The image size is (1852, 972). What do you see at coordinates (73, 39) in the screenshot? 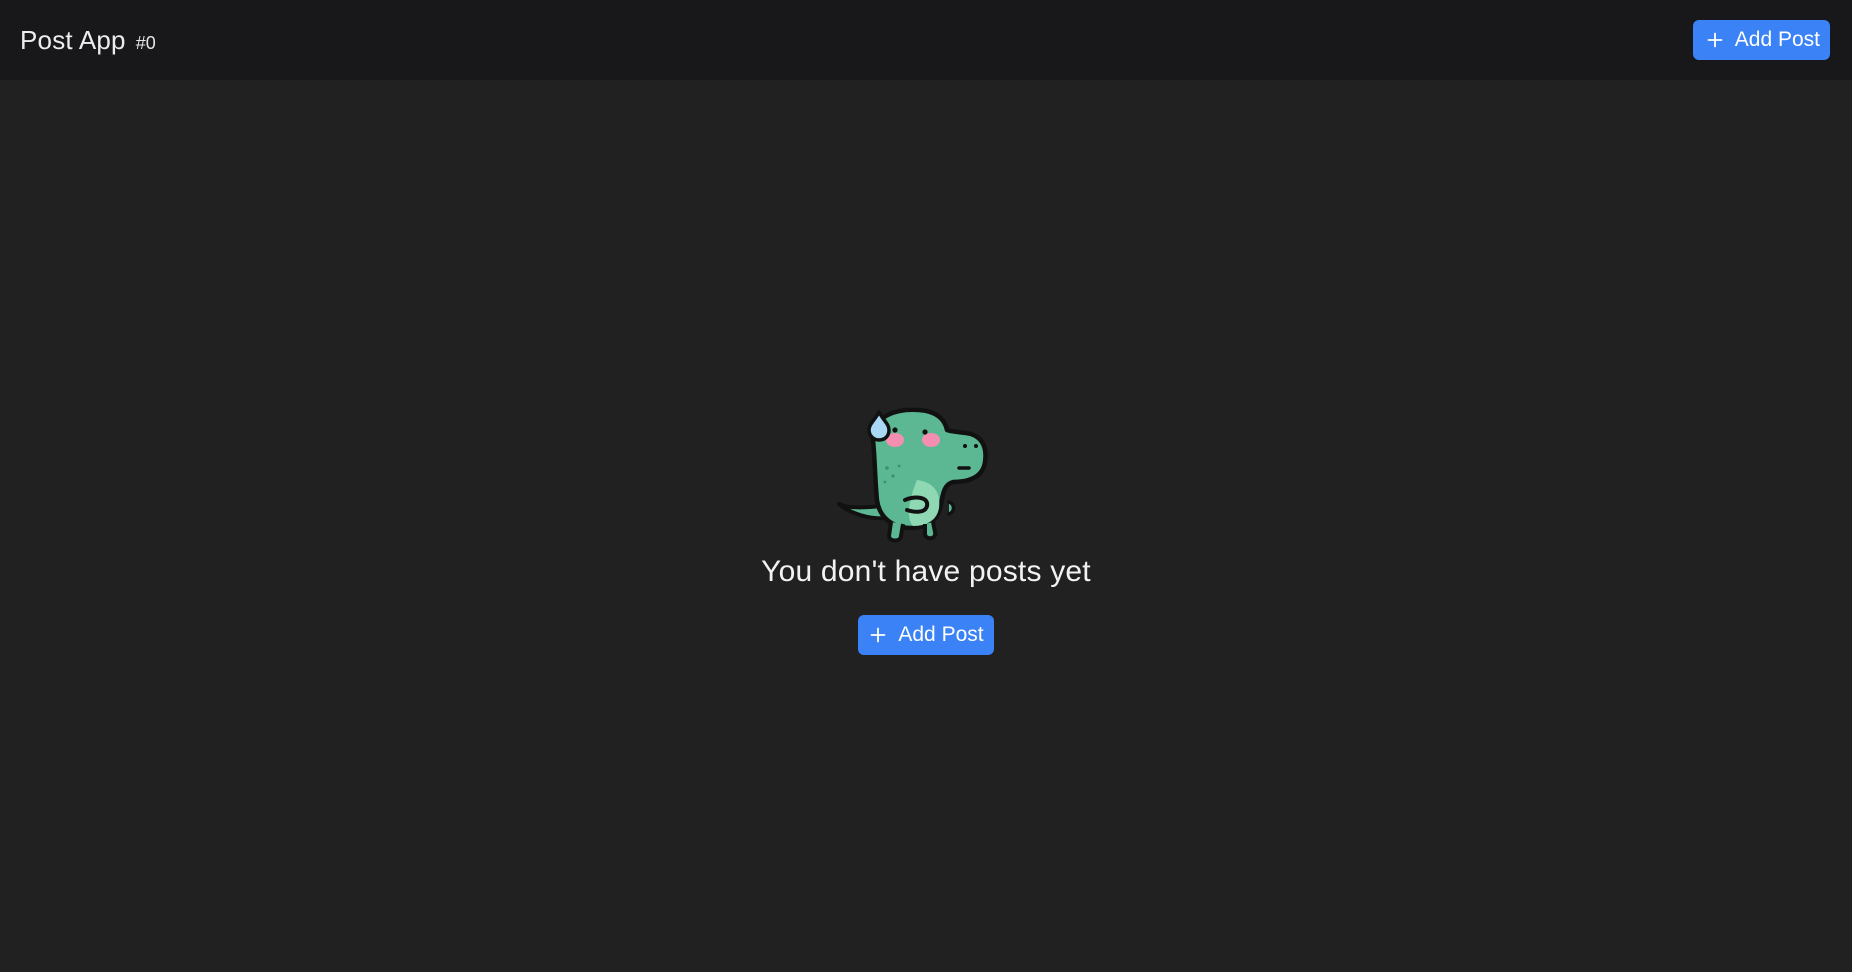
I see `app-title: Post App` at bounding box center [73, 39].